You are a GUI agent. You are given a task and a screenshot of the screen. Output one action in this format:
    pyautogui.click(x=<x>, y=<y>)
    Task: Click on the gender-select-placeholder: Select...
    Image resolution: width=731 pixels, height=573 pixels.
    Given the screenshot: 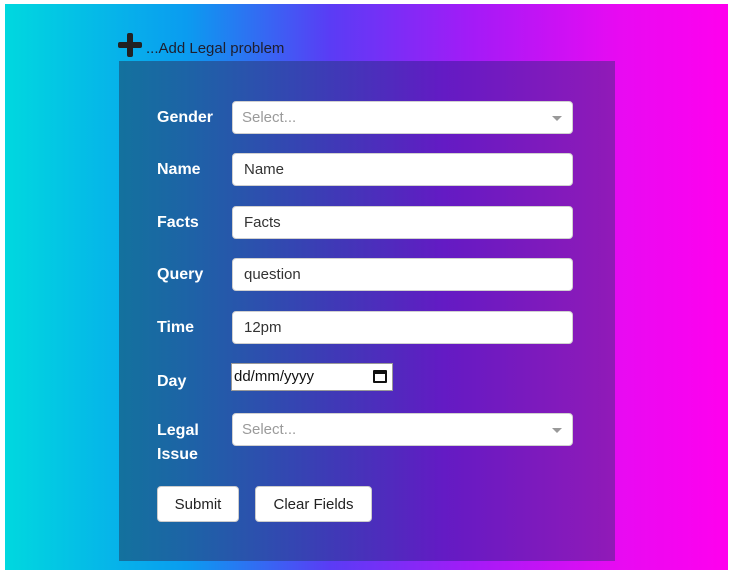 What is the action you would take?
    pyautogui.click(x=269, y=117)
    